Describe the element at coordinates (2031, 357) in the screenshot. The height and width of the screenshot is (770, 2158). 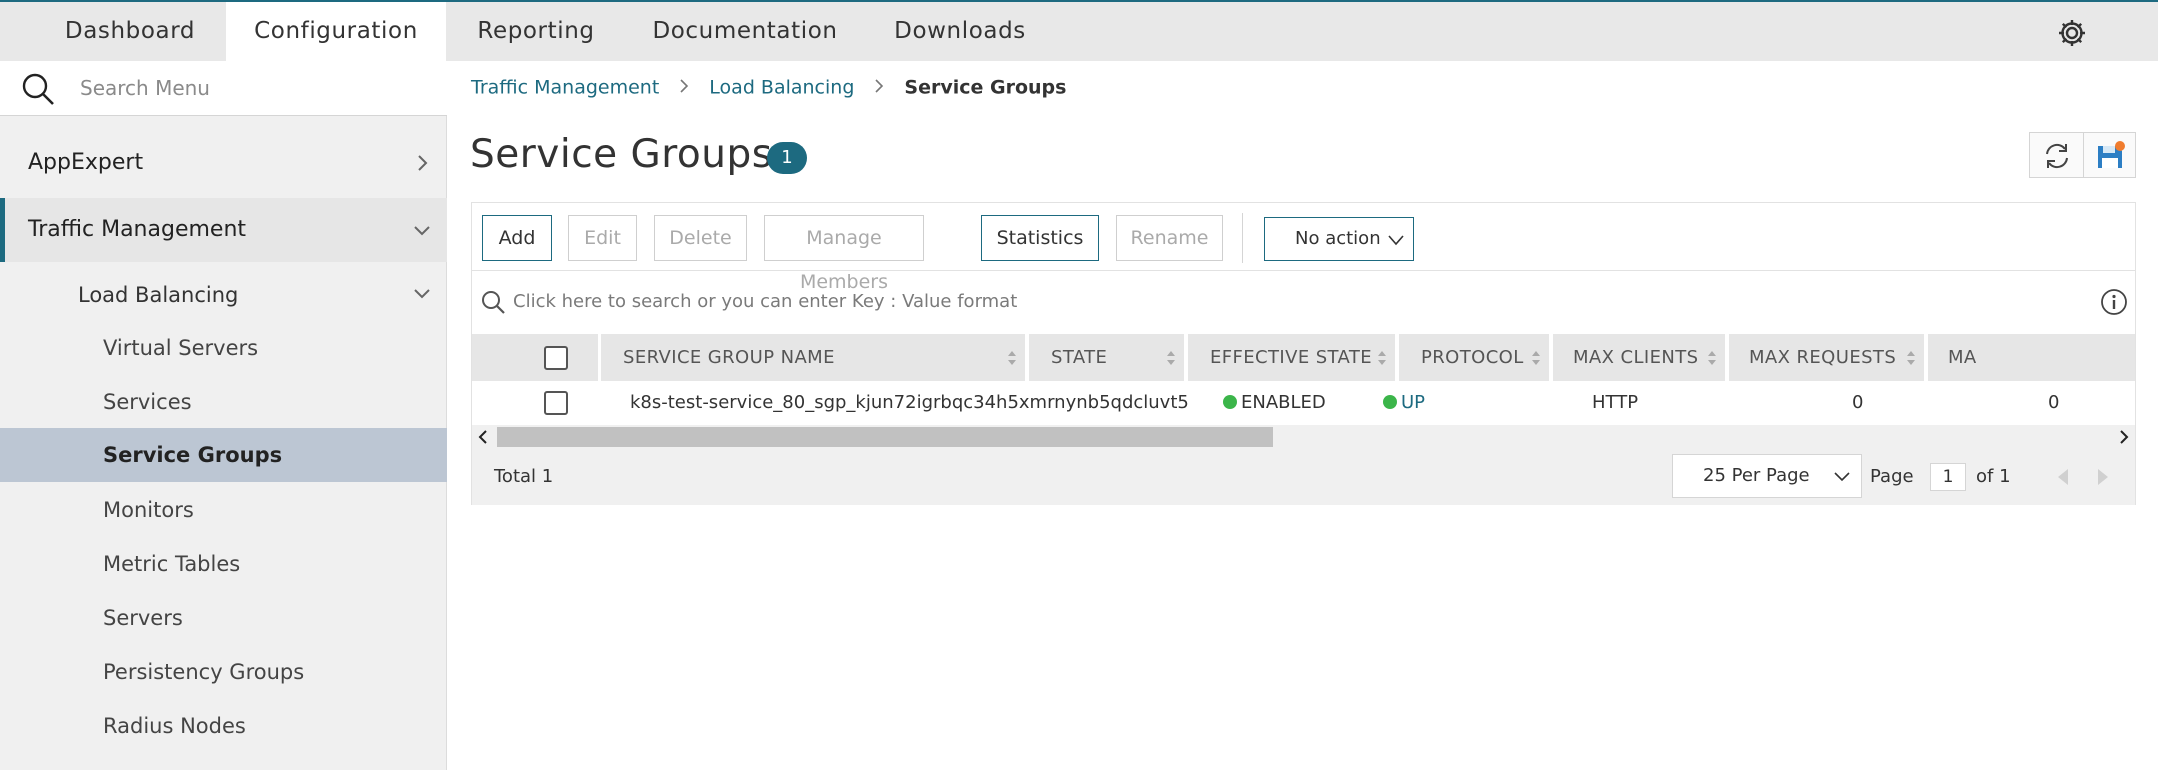
I see `column-header-truncated: MA` at that location.